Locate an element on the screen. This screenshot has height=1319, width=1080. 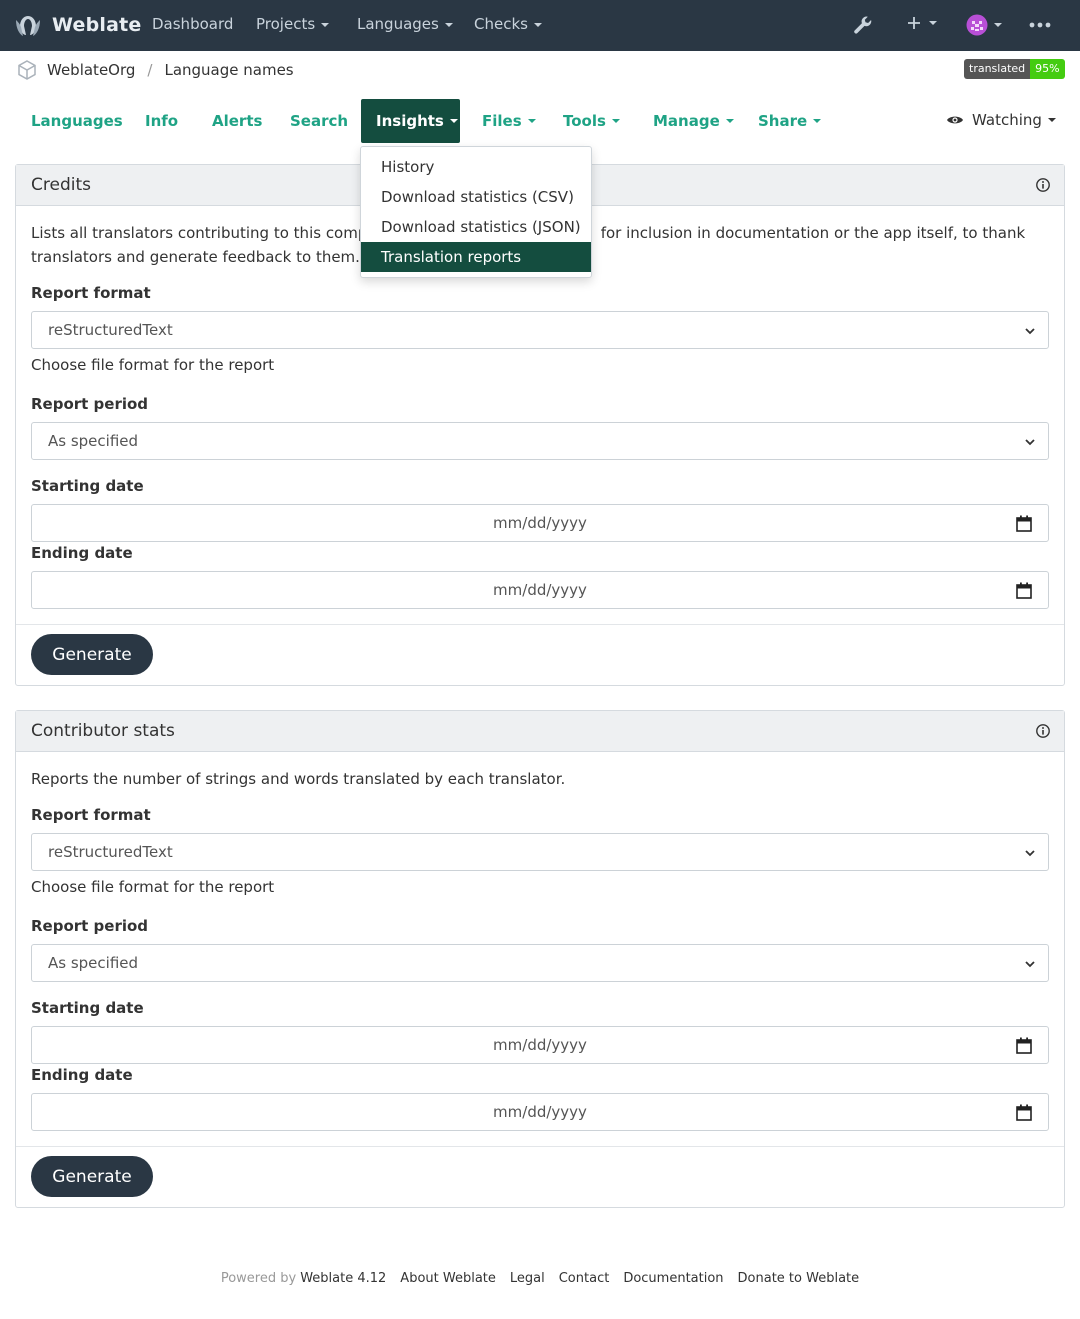
footer-version-link: Weblate 4.12 is located at coordinates (343, 1278).